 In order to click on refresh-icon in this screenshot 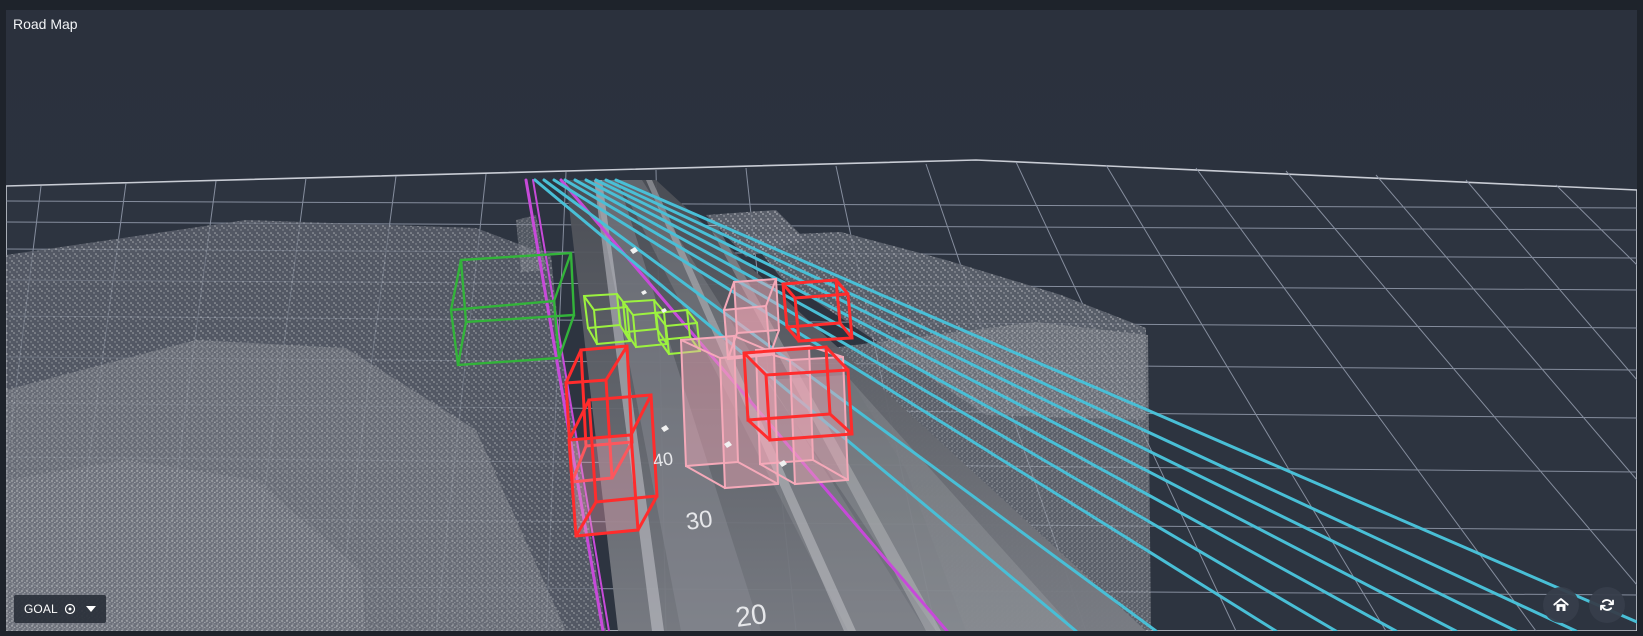, I will do `click(1607, 605)`.